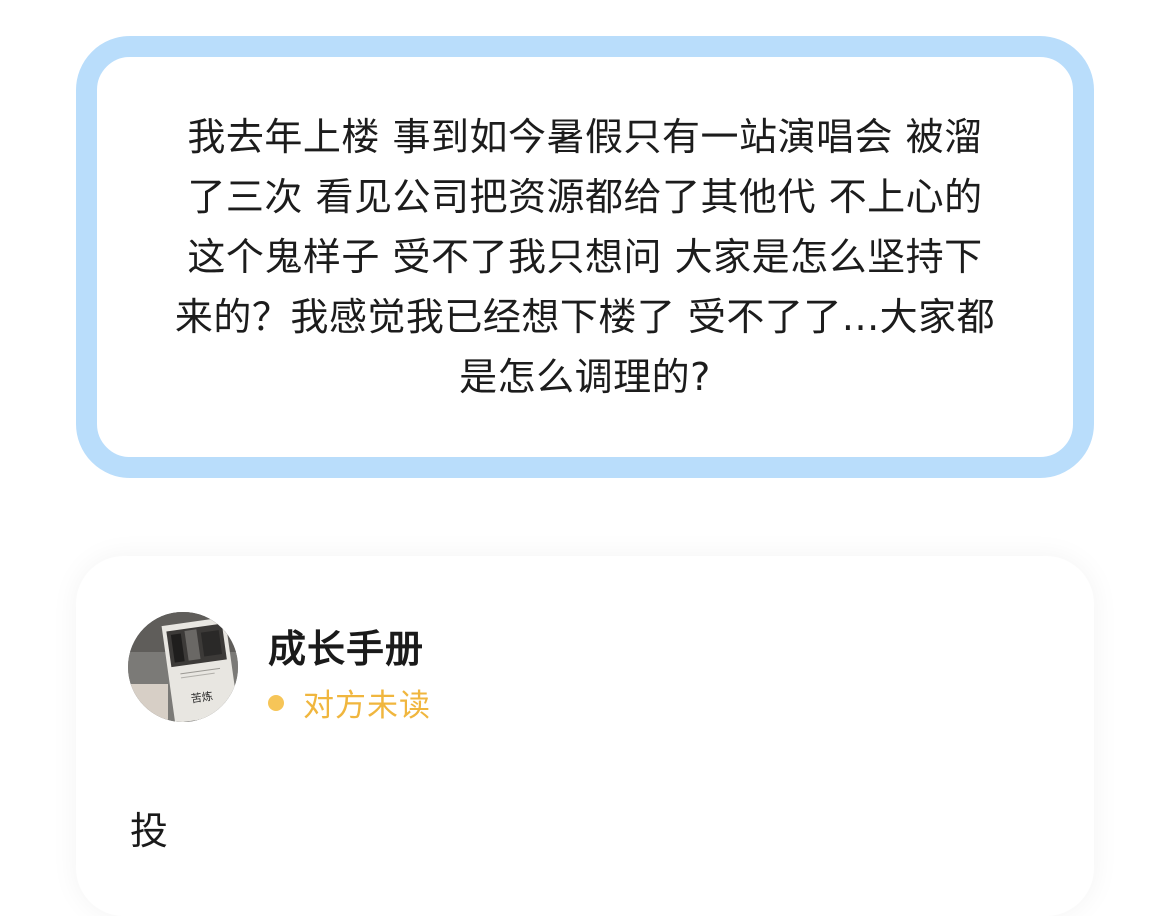  I want to click on question-line: 这个鬼样子 受不了我只想问 大家是怎么坚持下, so click(585, 257).